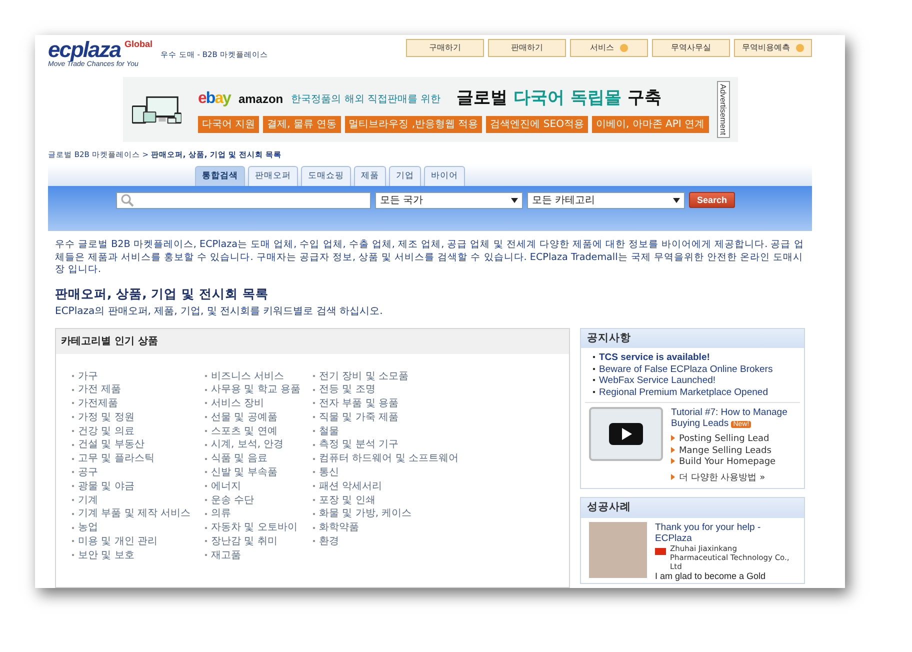 This screenshot has height=652, width=912. What do you see at coordinates (214, 99) in the screenshot?
I see `brand-name: ebay` at bounding box center [214, 99].